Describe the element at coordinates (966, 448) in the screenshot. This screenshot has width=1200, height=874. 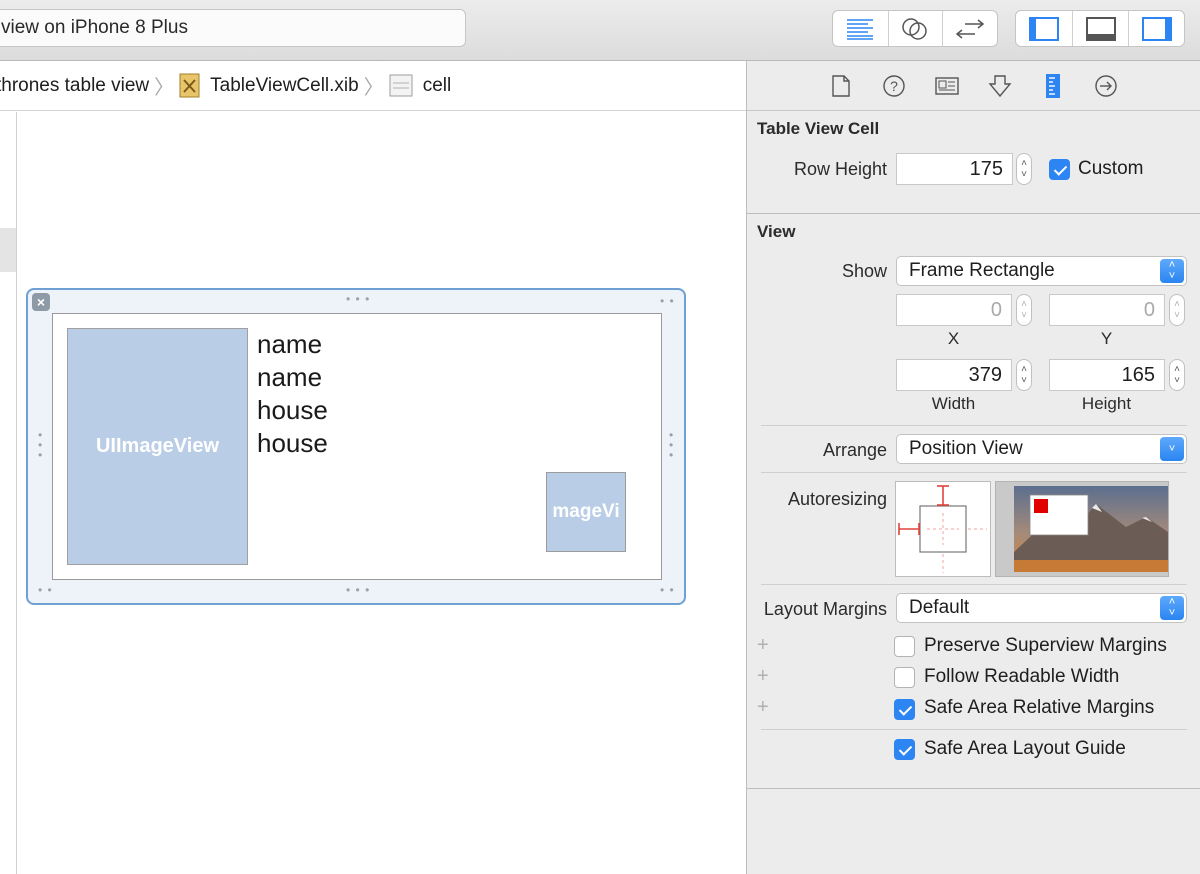
I see `arrange-popup-value: Position View` at that location.